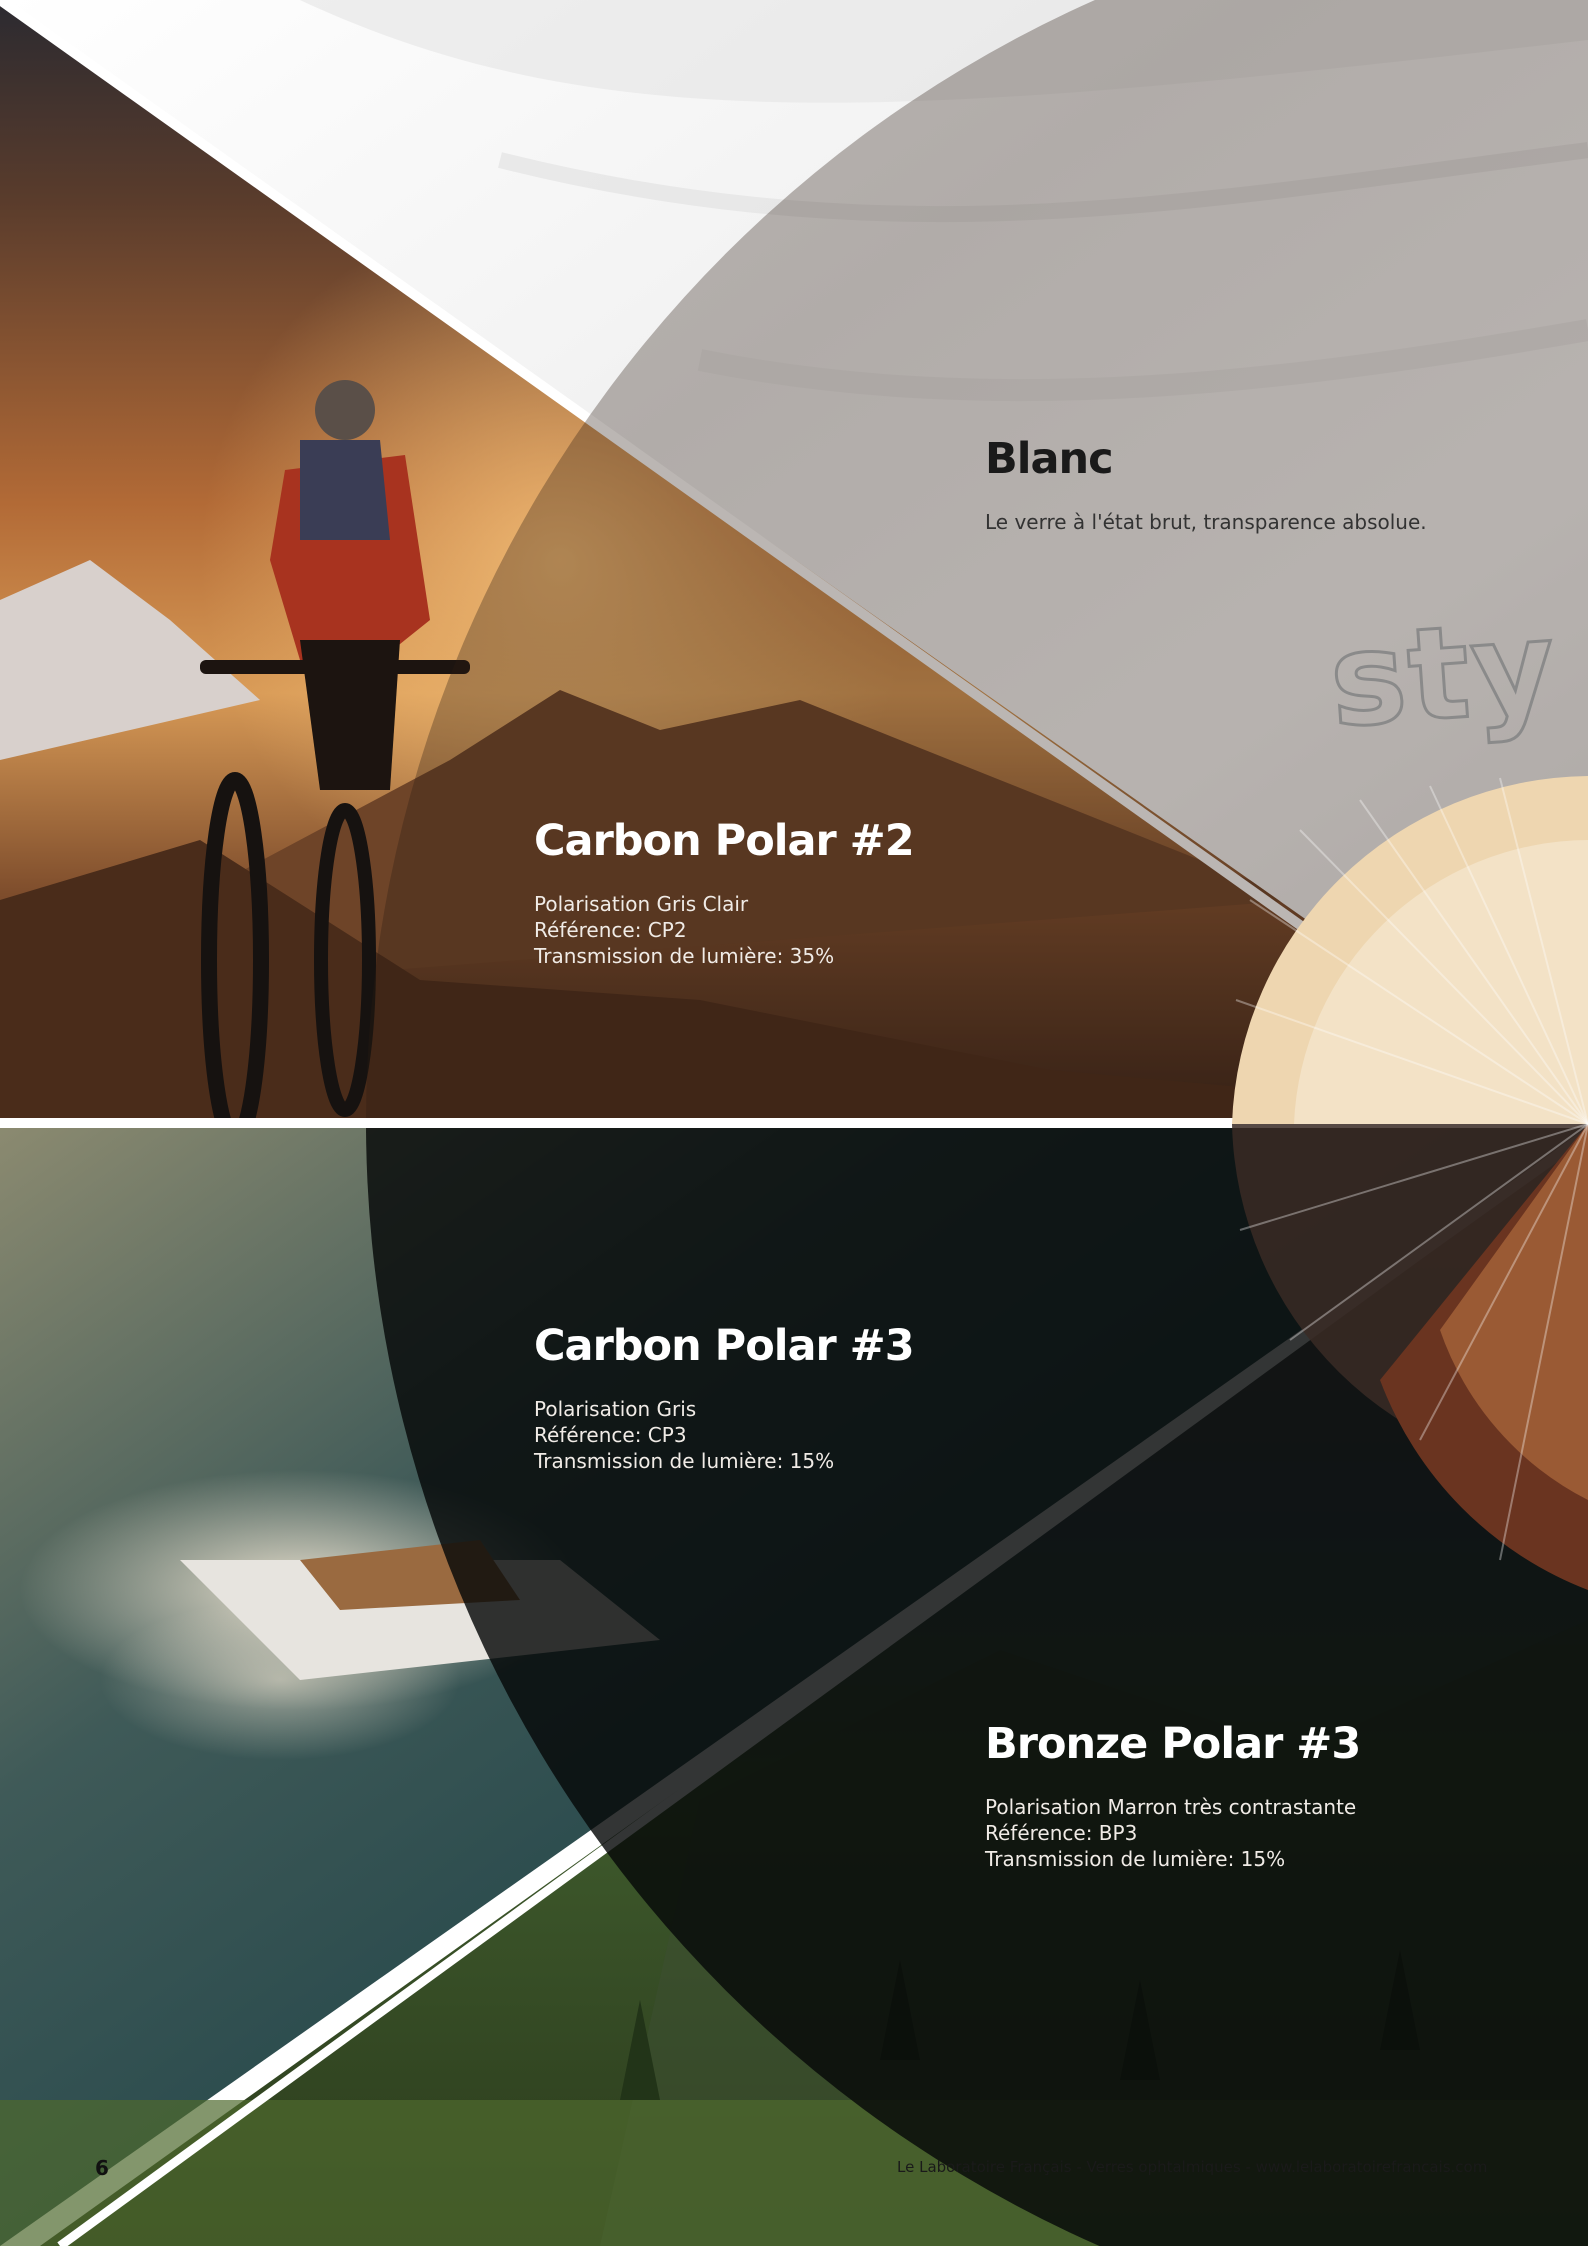 This screenshot has height=2246, width=1588. What do you see at coordinates (610, 1435) in the screenshot?
I see `lens-reference: Référence: CP3` at bounding box center [610, 1435].